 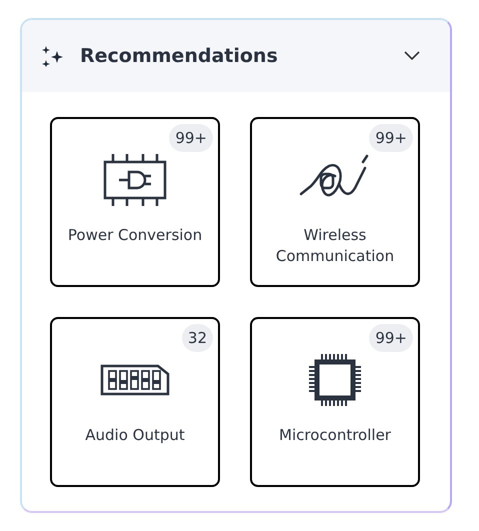 I want to click on category-label: Wireless Communication, so click(x=335, y=246).